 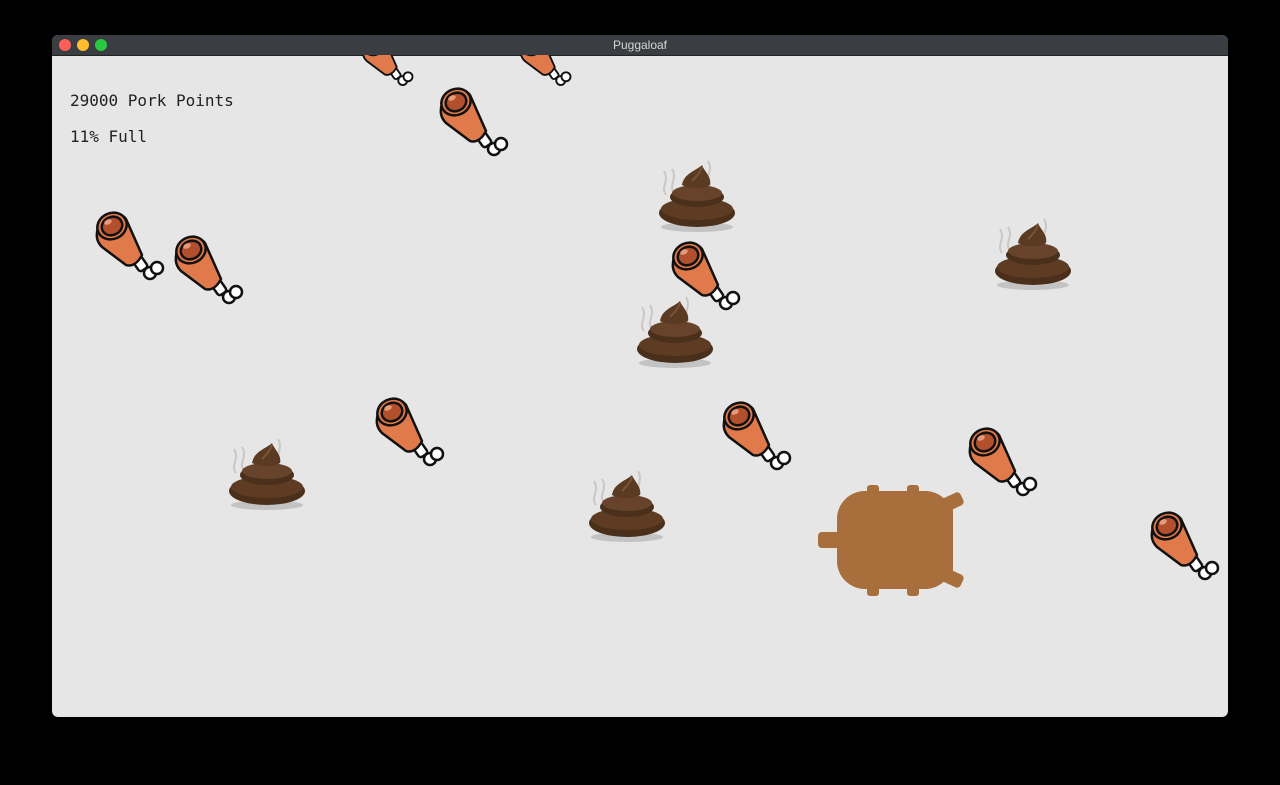 I want to click on pug-loaf-player-icon, so click(x=892, y=540).